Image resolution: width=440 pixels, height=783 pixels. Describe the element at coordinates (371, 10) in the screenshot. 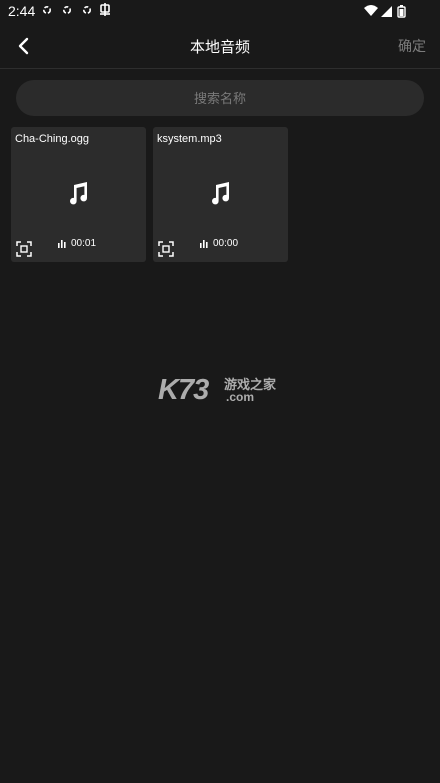

I see `wifi-icon` at that location.